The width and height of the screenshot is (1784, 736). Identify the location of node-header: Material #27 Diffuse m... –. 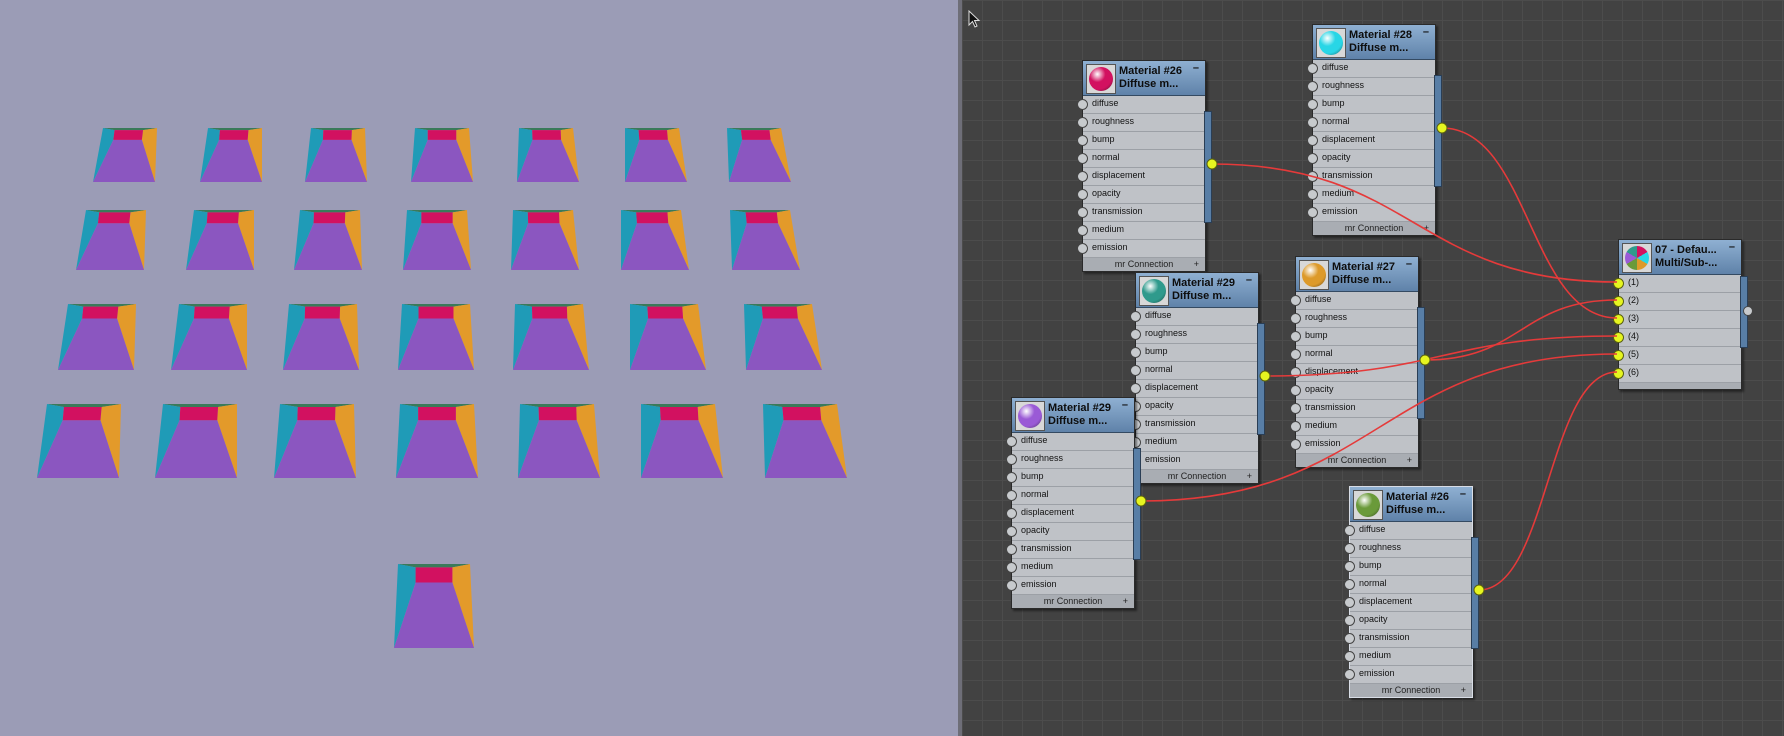
(1357, 274).